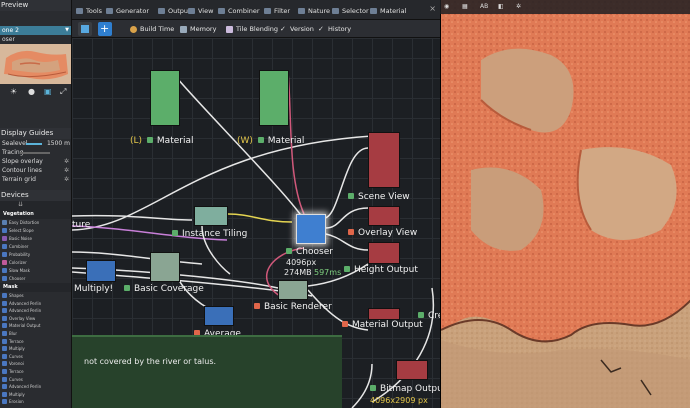  Describe the element at coordinates (85, 29) in the screenshot. I see `select-tool-button` at that location.